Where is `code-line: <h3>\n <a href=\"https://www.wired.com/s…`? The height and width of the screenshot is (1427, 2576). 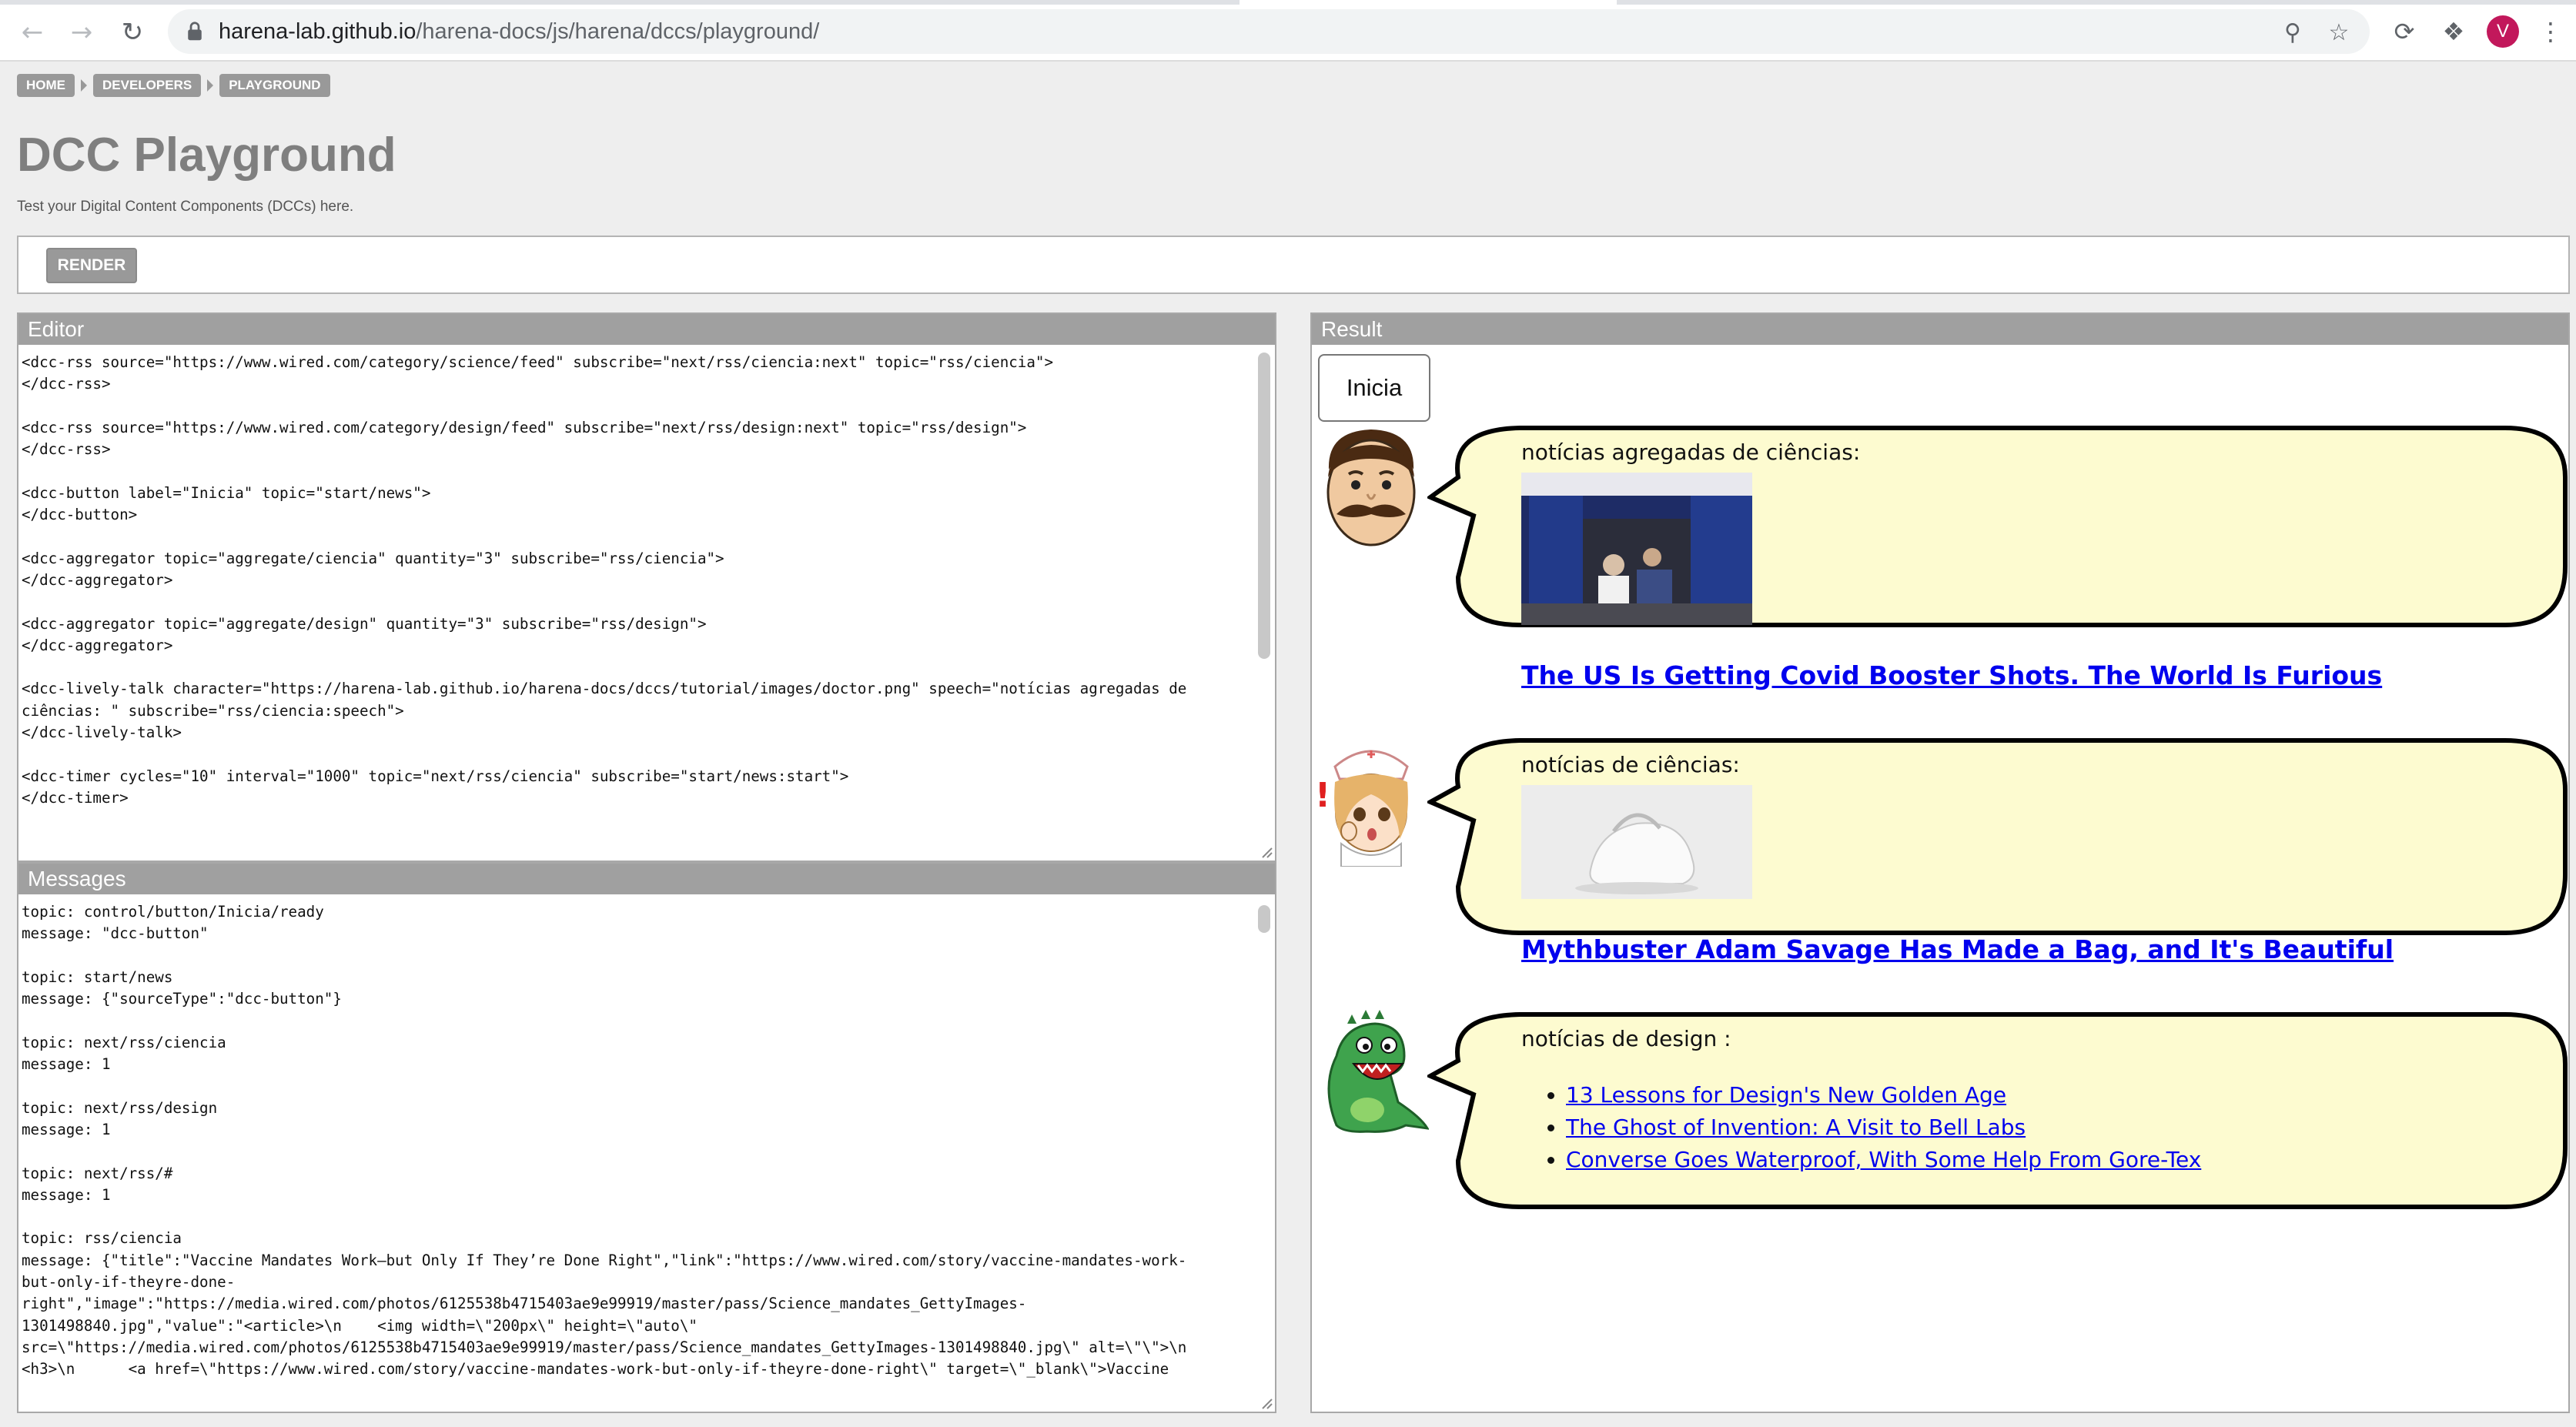 code-line: <h3>\n <a href=\"https://www.wired.com/s… is located at coordinates (595, 1370).